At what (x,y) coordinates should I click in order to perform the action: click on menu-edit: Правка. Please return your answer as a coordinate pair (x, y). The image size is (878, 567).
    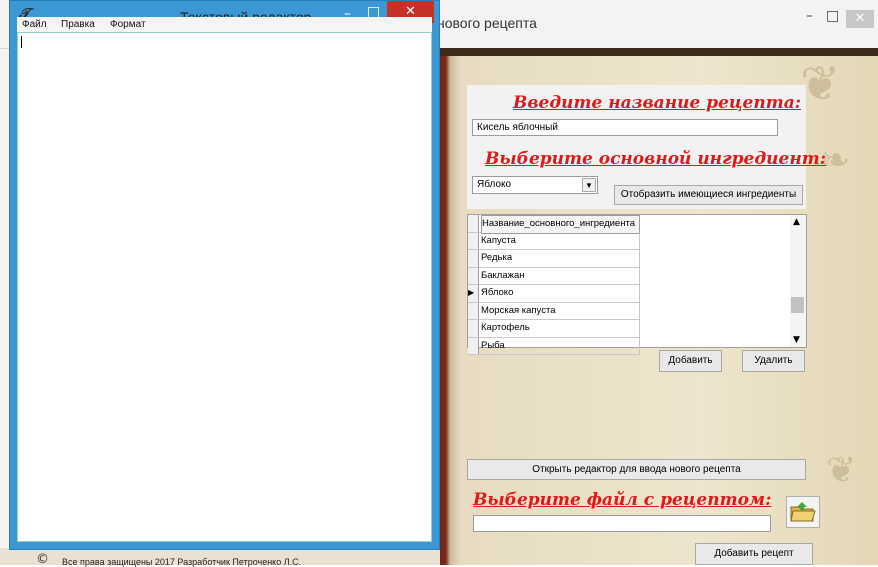
    Looking at the image, I should click on (78, 24).